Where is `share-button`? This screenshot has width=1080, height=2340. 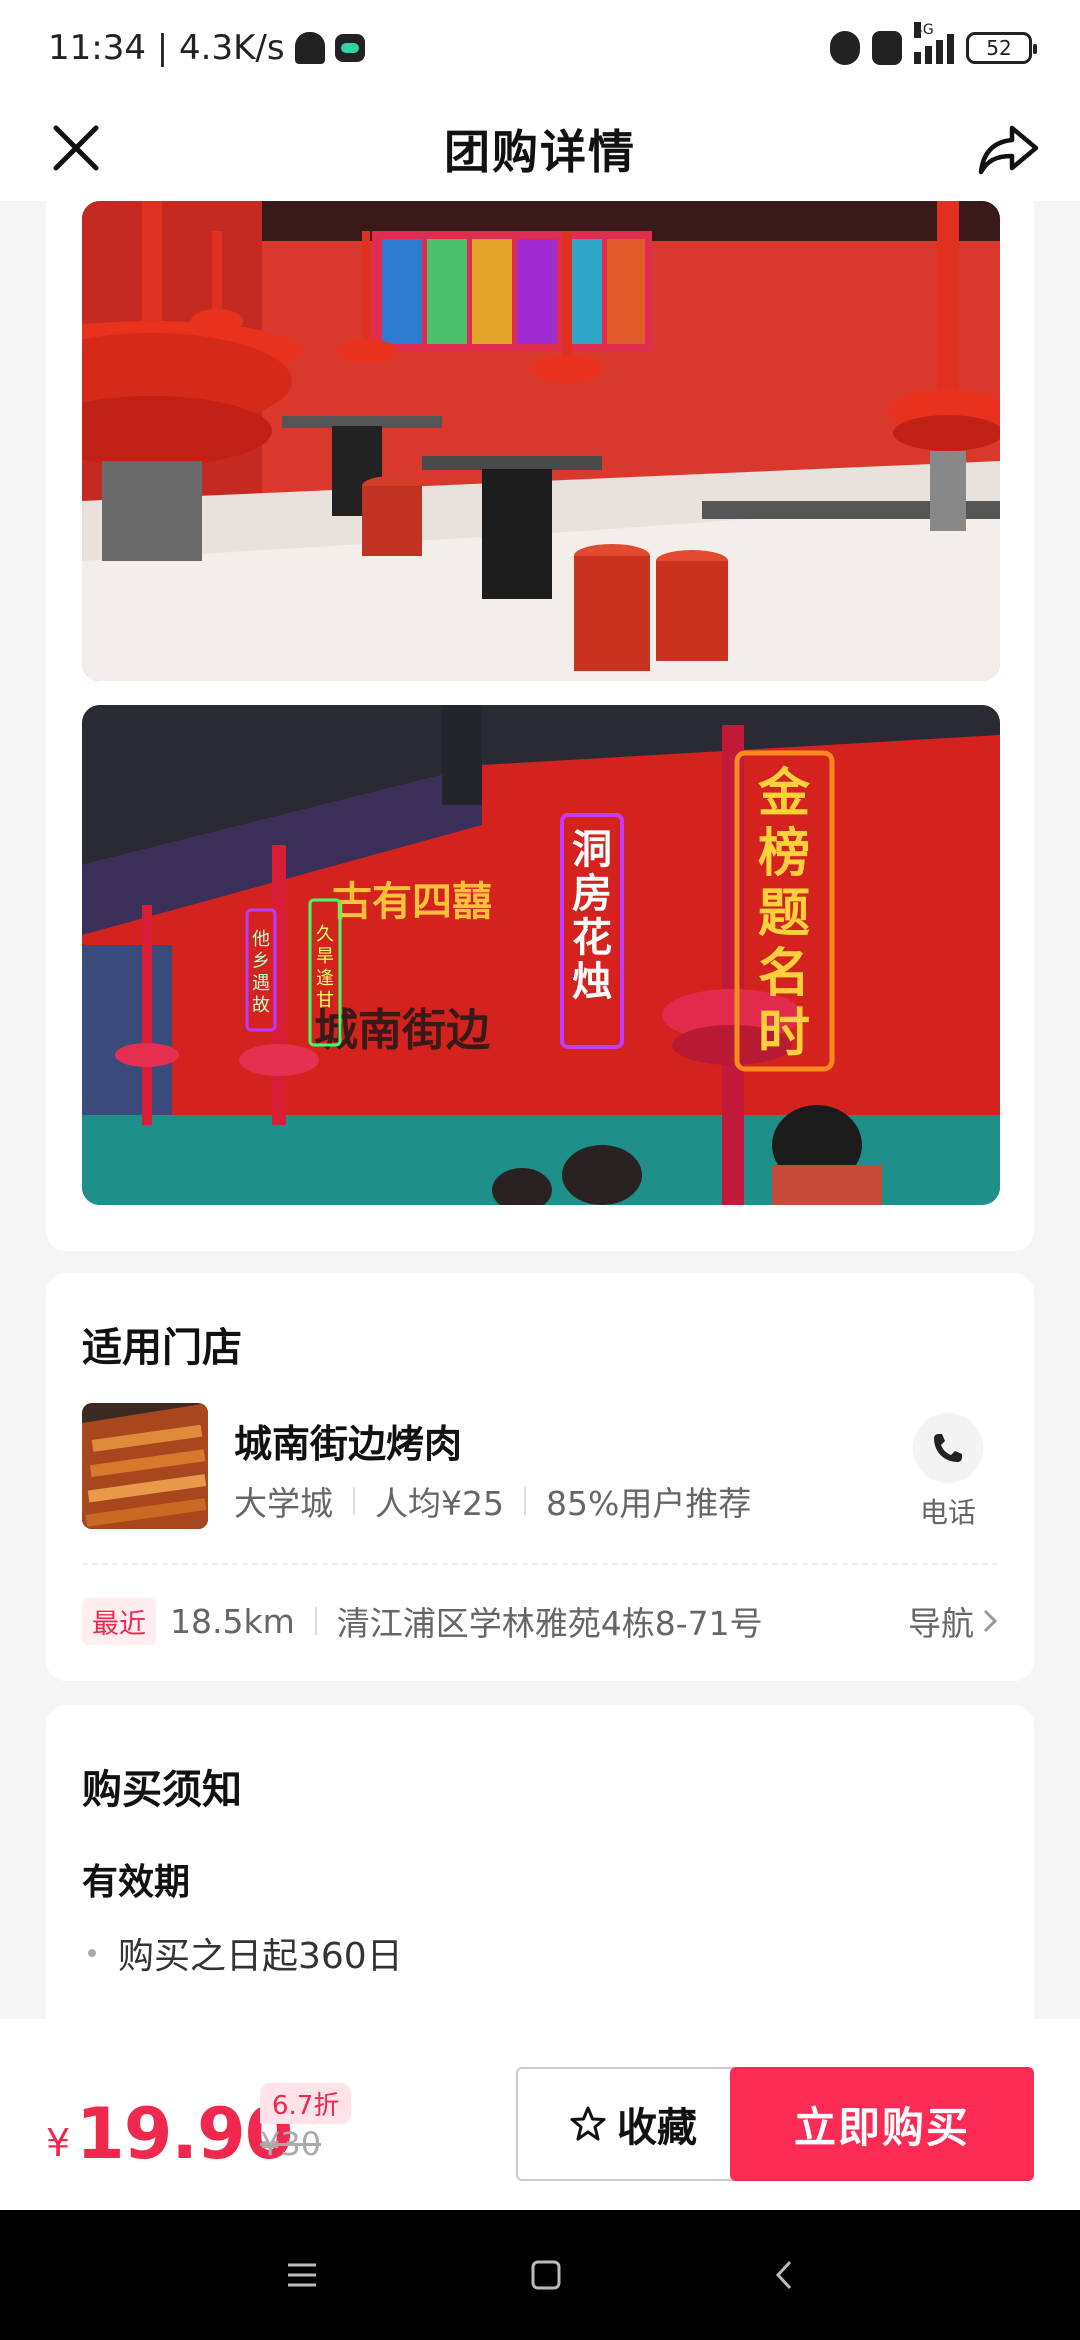 share-button is located at coordinates (1009, 149).